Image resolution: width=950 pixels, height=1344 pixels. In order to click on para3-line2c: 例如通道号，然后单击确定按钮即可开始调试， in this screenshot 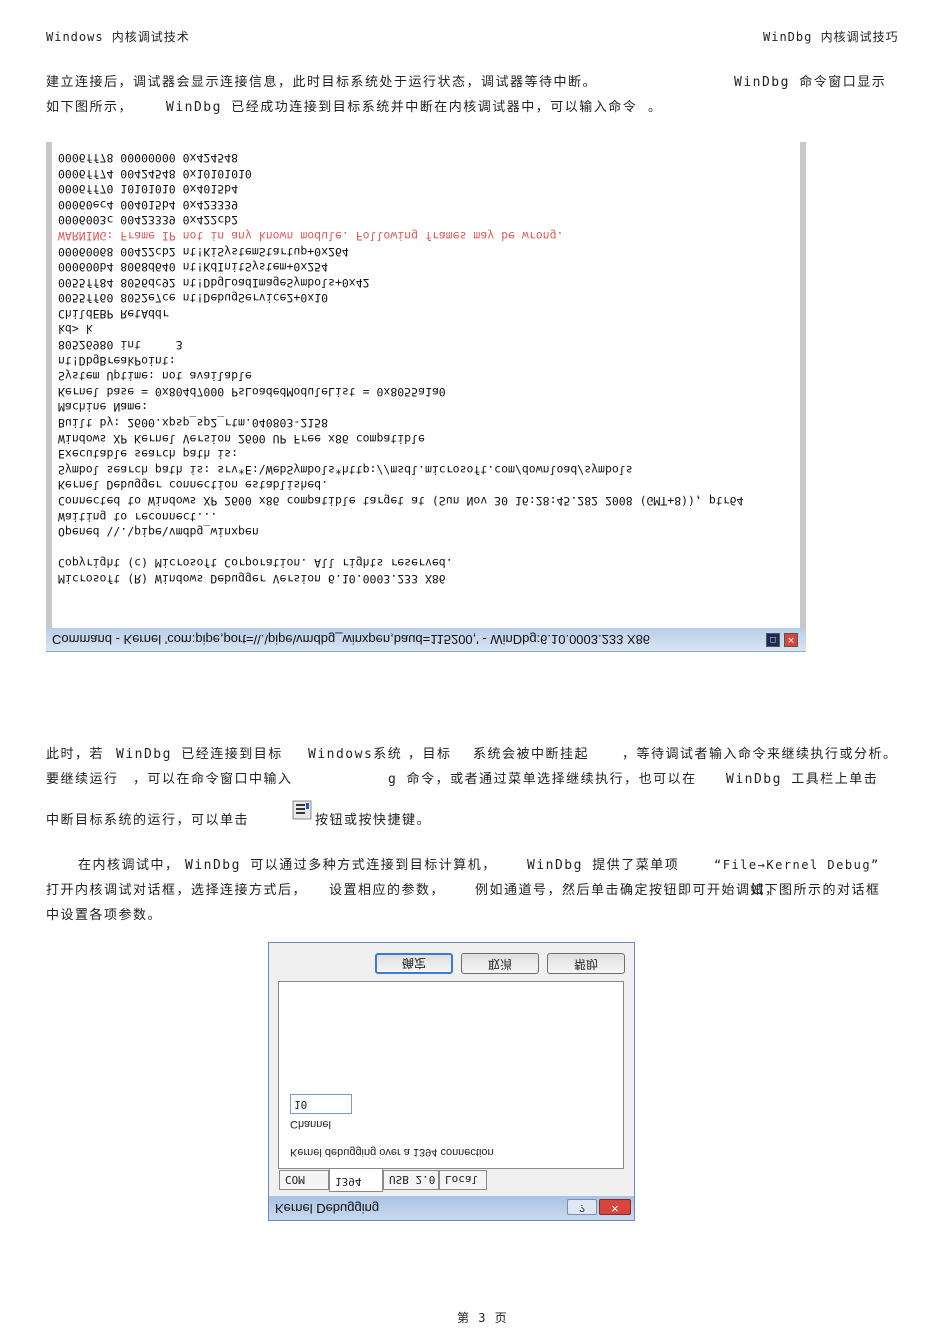, I will do `click(627, 890)`.